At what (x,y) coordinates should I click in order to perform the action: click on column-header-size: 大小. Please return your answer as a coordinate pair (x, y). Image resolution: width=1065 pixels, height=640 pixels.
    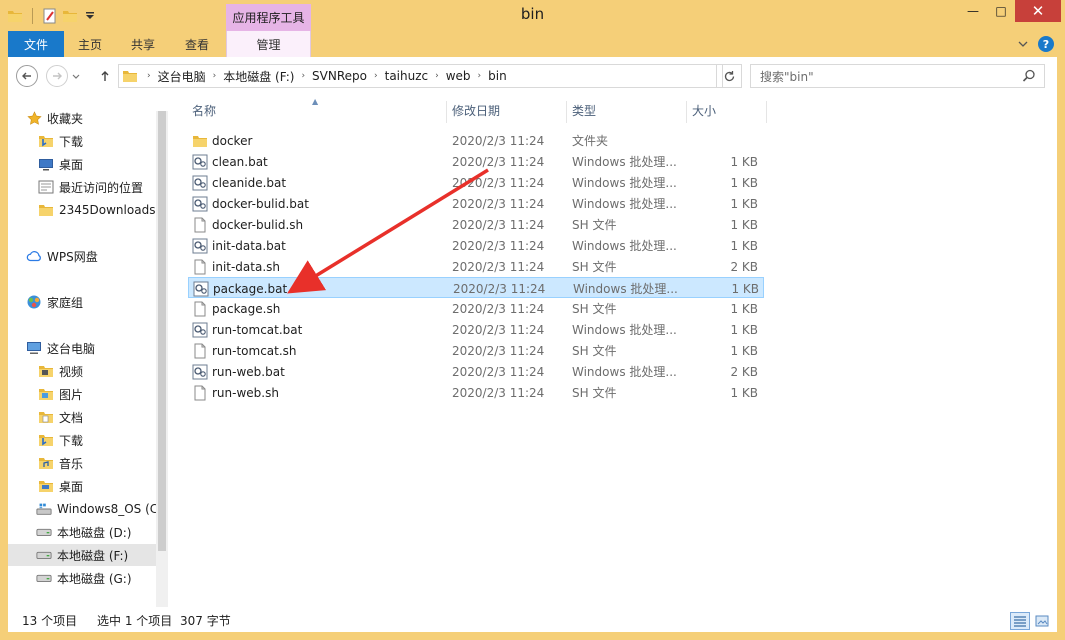
    Looking at the image, I should click on (729, 110).